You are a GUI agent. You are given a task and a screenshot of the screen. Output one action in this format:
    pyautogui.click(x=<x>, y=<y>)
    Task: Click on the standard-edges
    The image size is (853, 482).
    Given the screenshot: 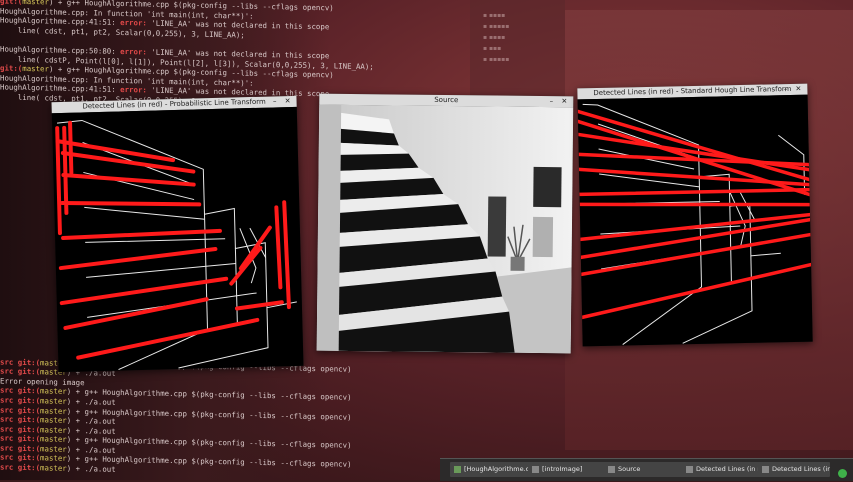 What is the action you would take?
    pyautogui.click(x=695, y=224)
    